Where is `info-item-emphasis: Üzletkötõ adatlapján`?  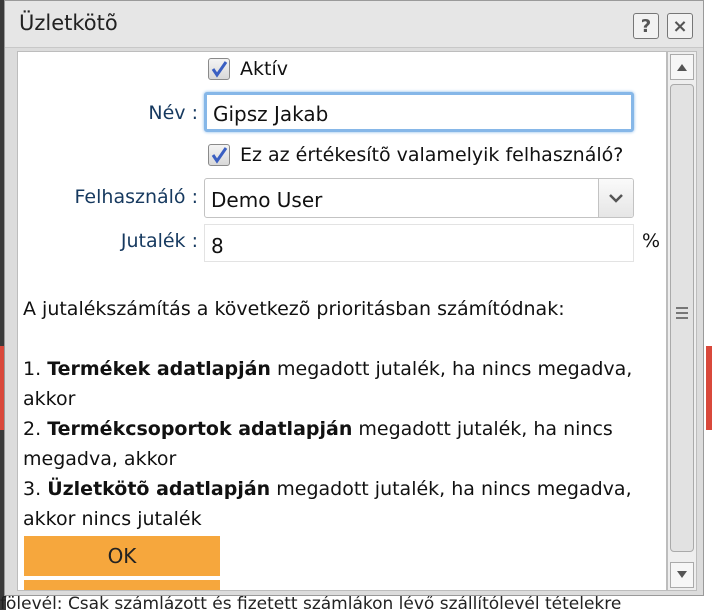 info-item-emphasis: Üzletkötõ adatlapján is located at coordinates (159, 489).